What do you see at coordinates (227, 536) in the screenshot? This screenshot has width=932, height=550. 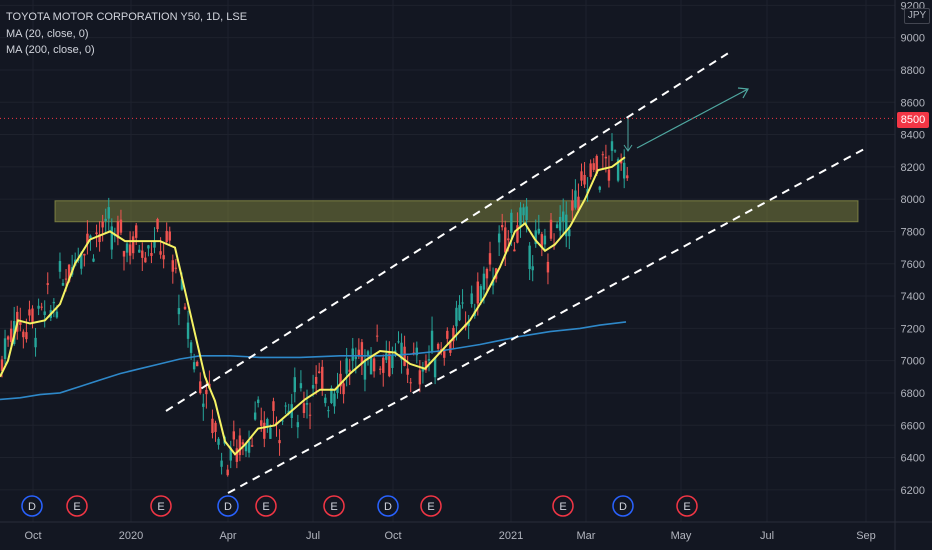 I see `time-tick-label: Apr` at bounding box center [227, 536].